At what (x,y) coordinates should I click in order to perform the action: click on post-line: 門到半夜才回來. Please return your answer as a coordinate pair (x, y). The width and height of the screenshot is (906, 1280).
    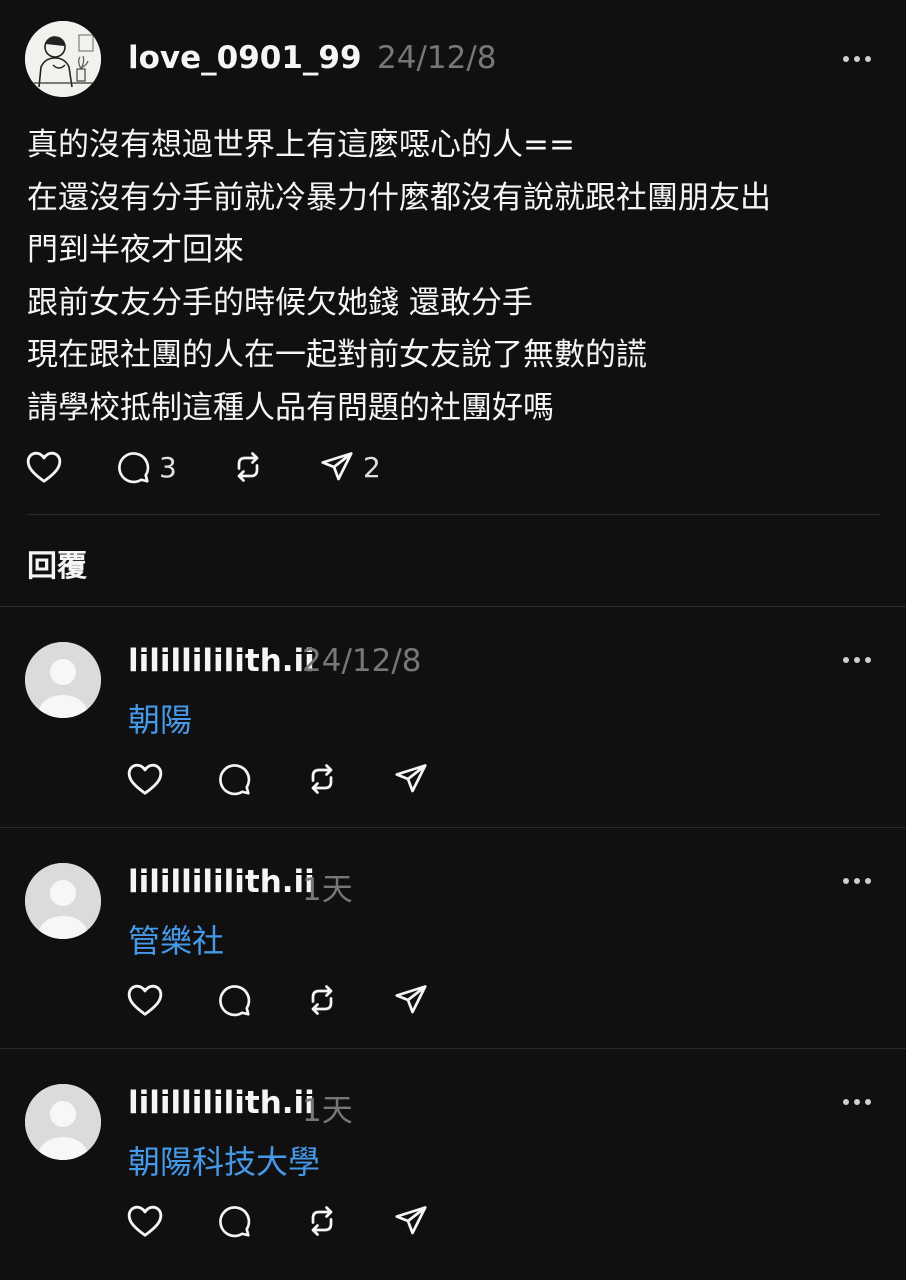
    Looking at the image, I should click on (135, 250).